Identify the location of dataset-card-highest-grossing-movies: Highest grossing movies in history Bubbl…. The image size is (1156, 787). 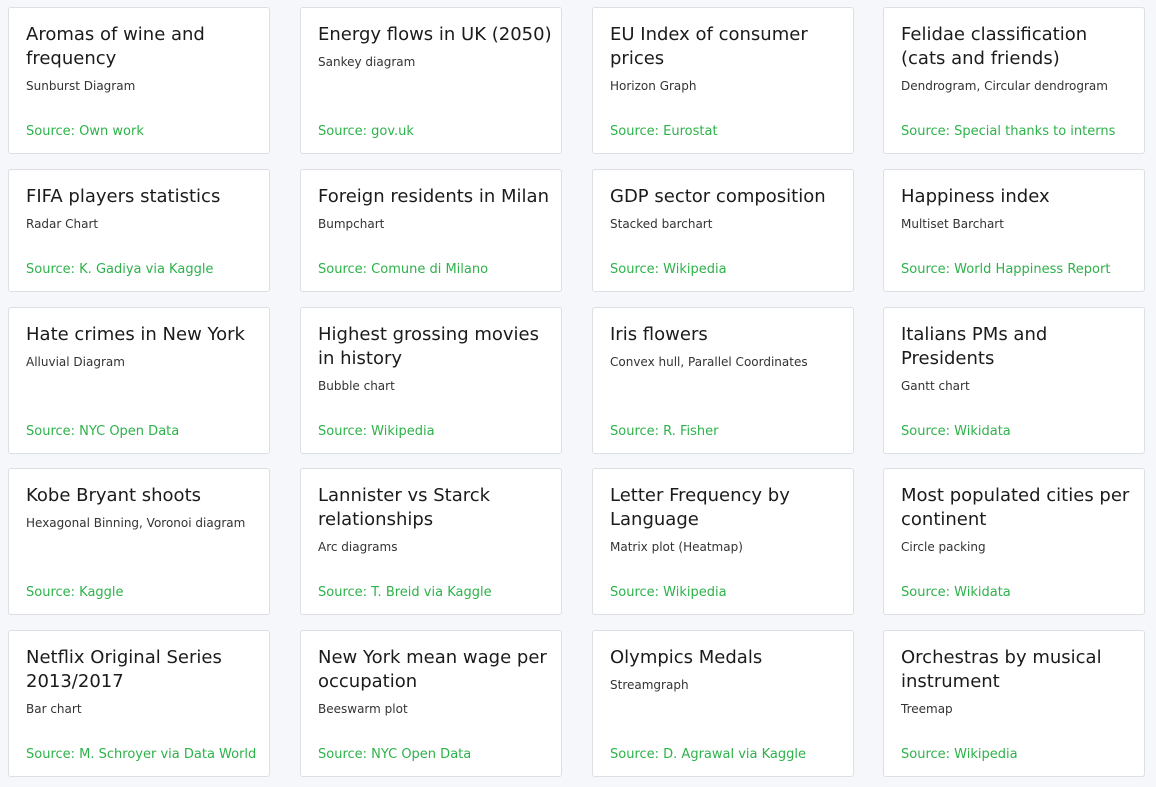
(431, 380).